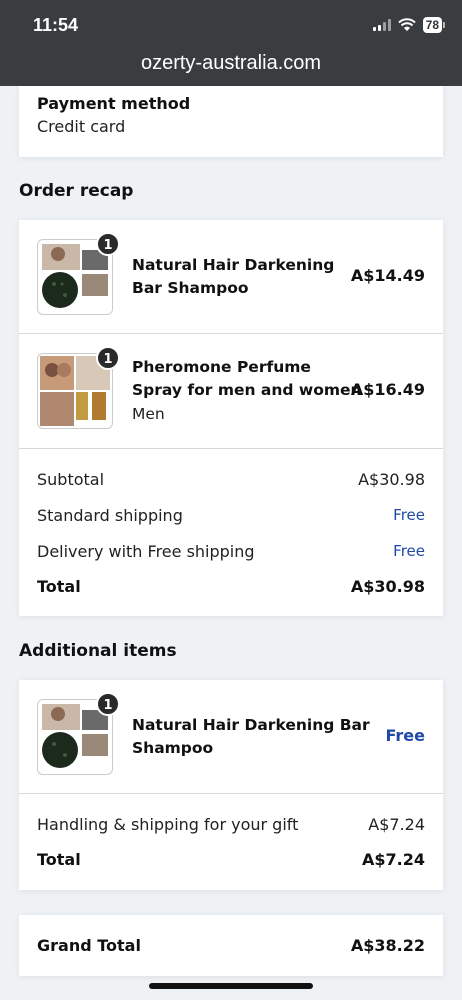  Describe the element at coordinates (387, 945) in the screenshot. I see `grand-total-value: A$38.22` at that location.